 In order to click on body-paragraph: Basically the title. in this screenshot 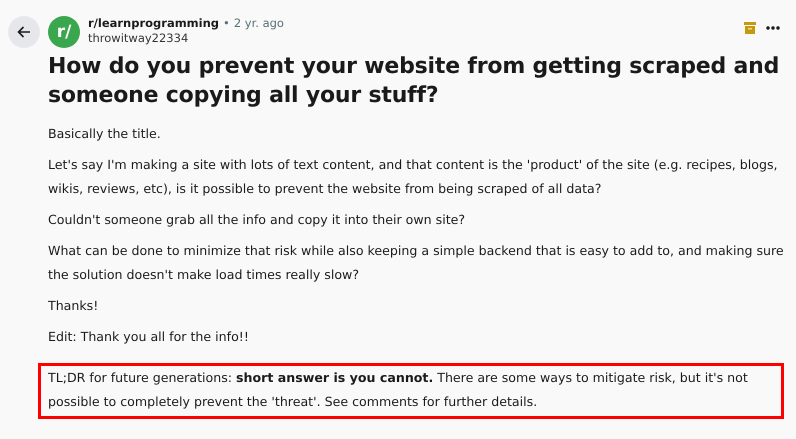, I will do `click(105, 134)`.